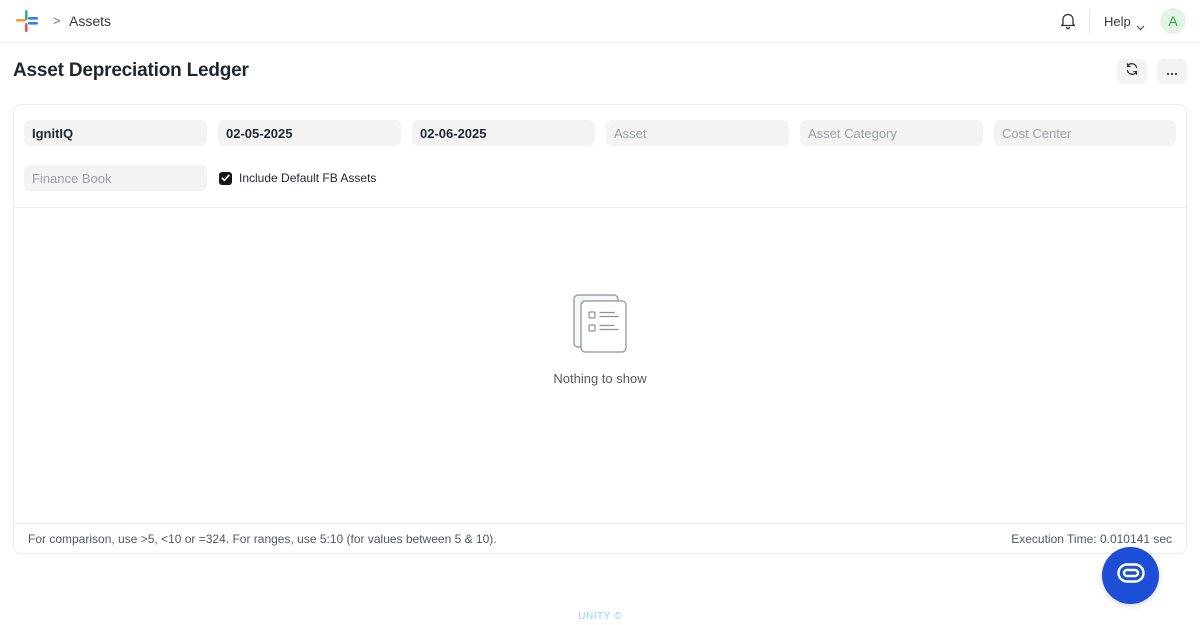 This screenshot has height=625, width=1200. I want to click on more-actions-button, so click(1172, 71).